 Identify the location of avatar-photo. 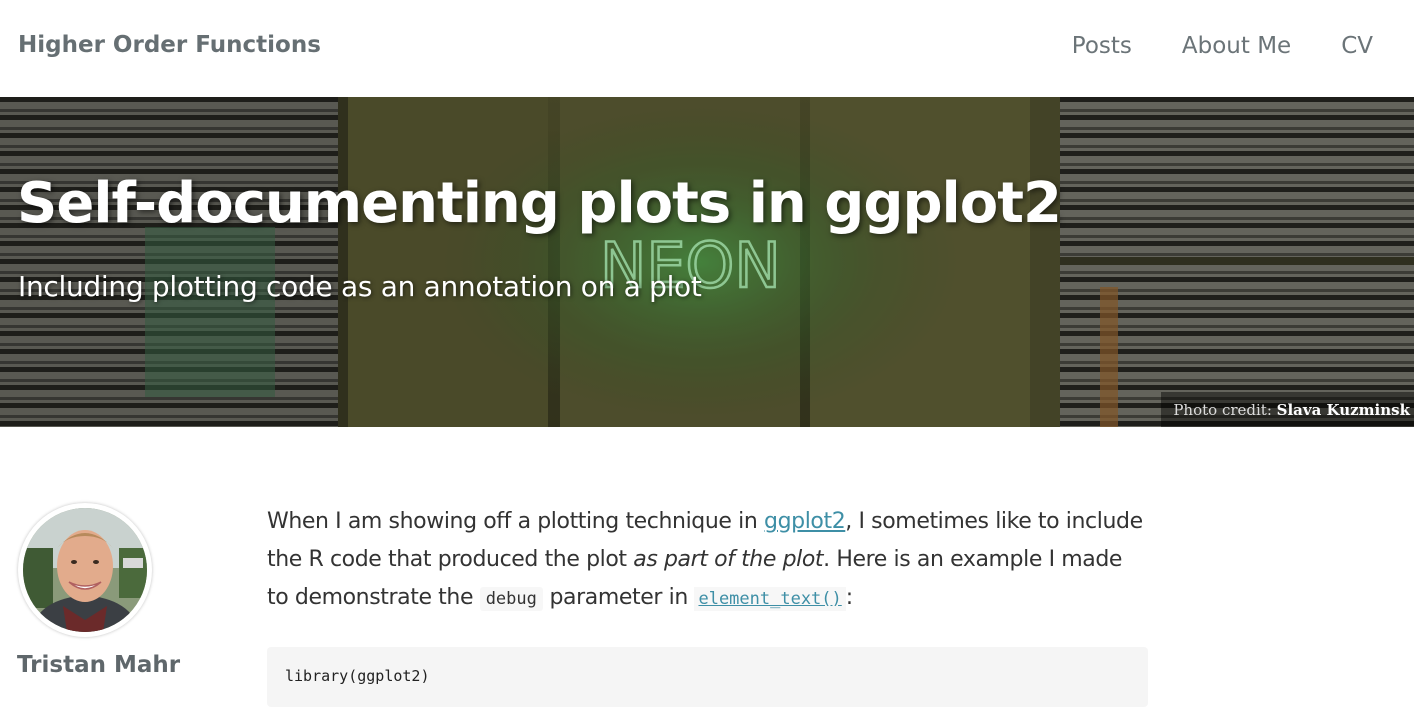
(85, 570).